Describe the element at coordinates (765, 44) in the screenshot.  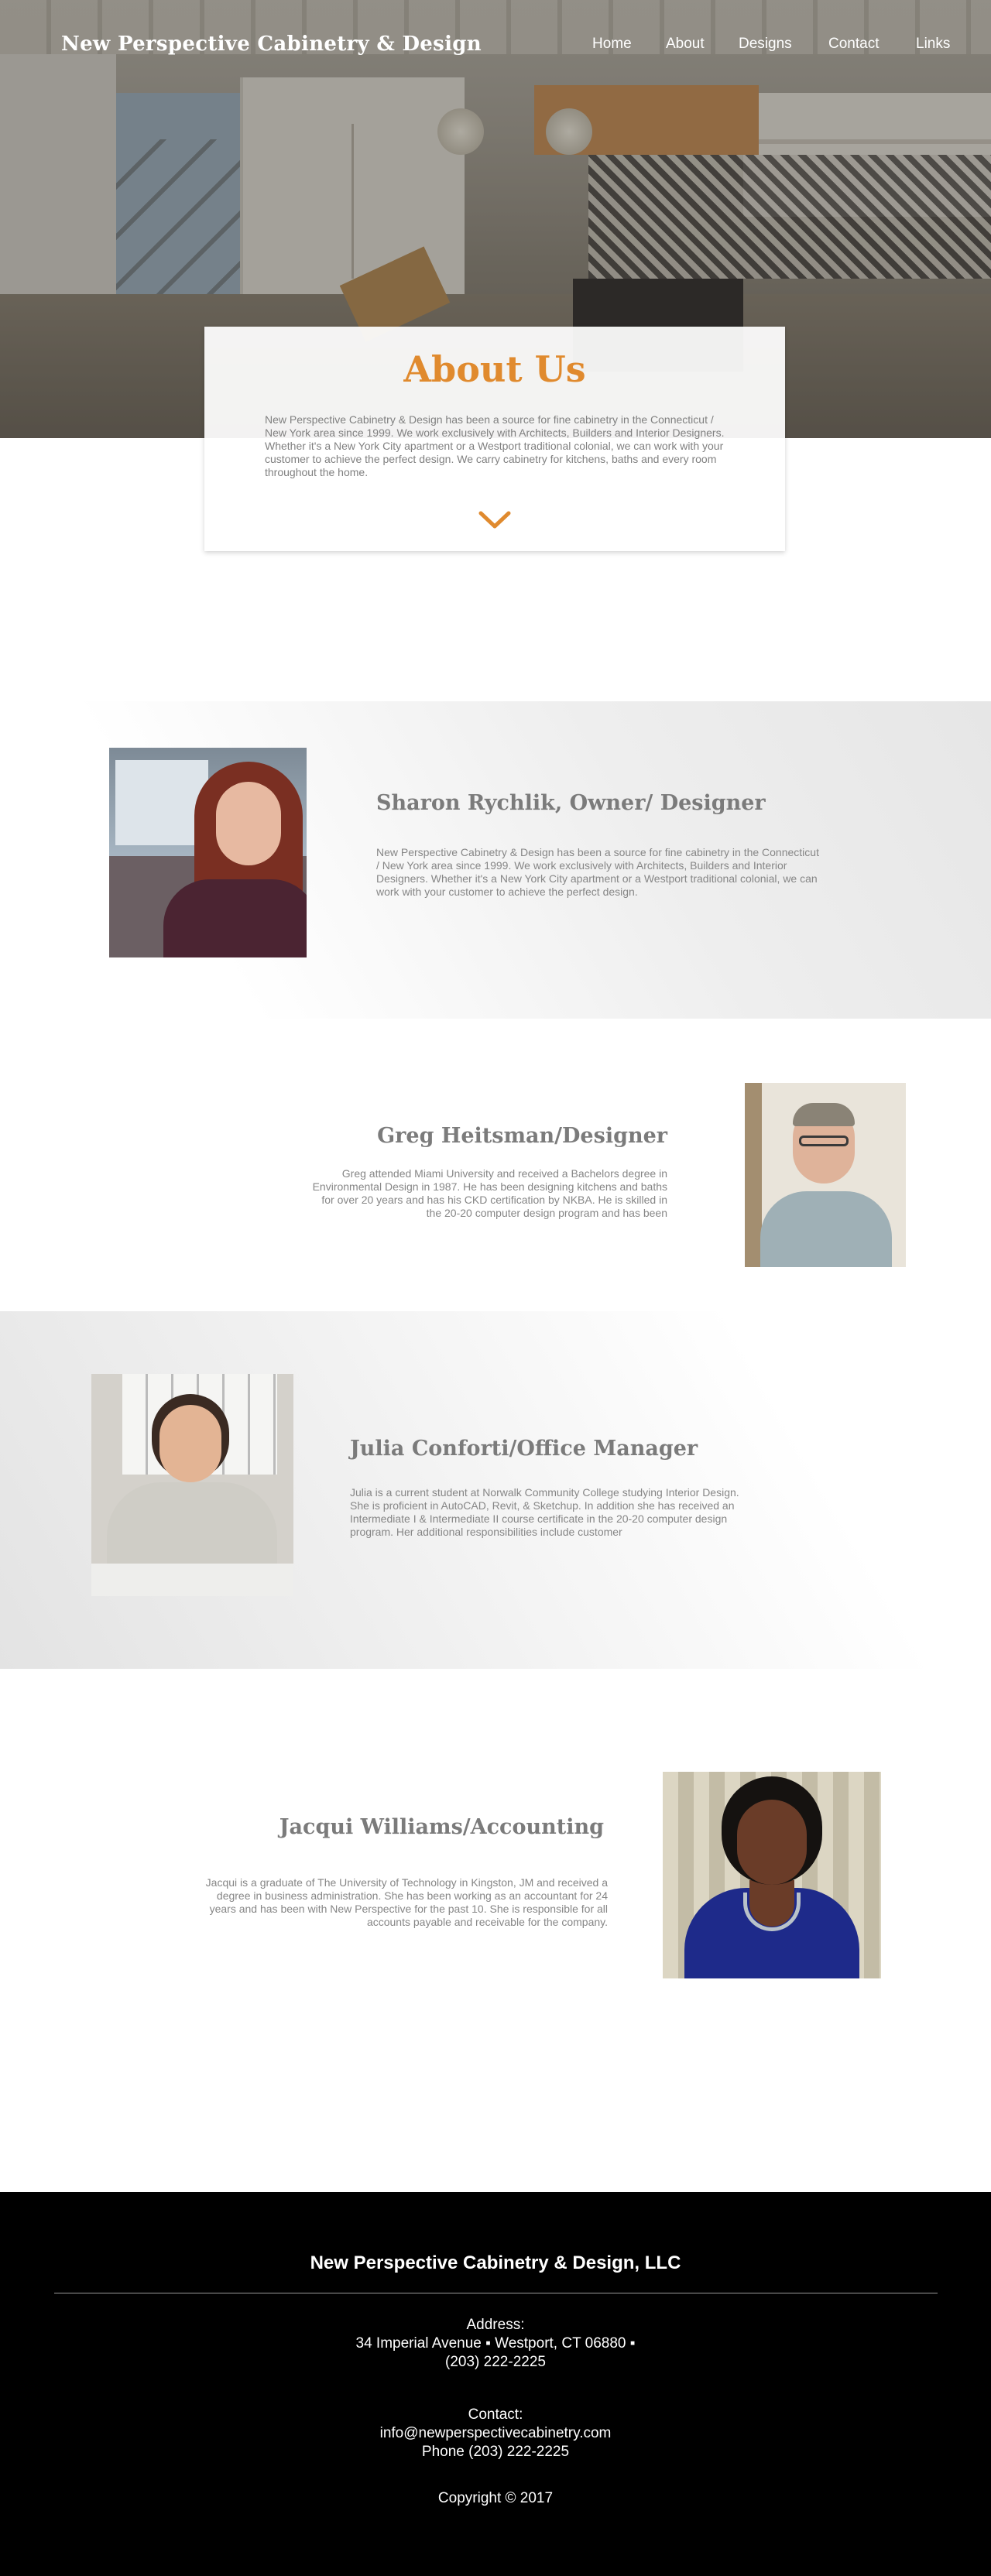
I see `nav-designs: Designs` at that location.